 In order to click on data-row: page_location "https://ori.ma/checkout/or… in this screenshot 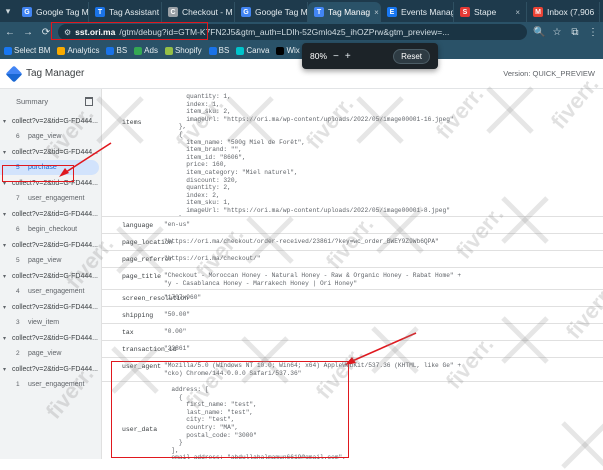, I will do `click(352, 242)`.